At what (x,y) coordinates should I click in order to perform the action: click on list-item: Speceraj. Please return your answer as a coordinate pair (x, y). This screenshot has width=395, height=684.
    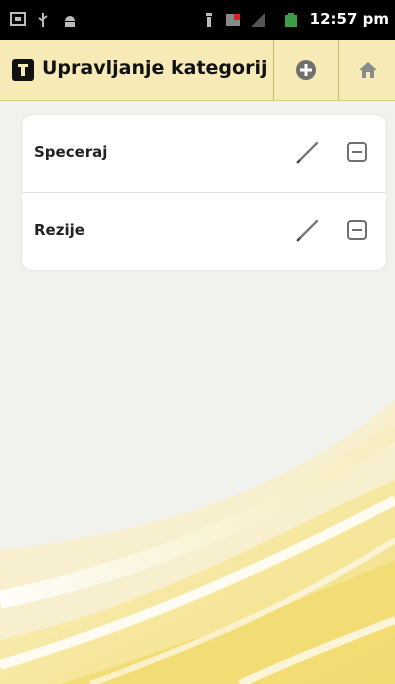
    Looking at the image, I should click on (204, 154).